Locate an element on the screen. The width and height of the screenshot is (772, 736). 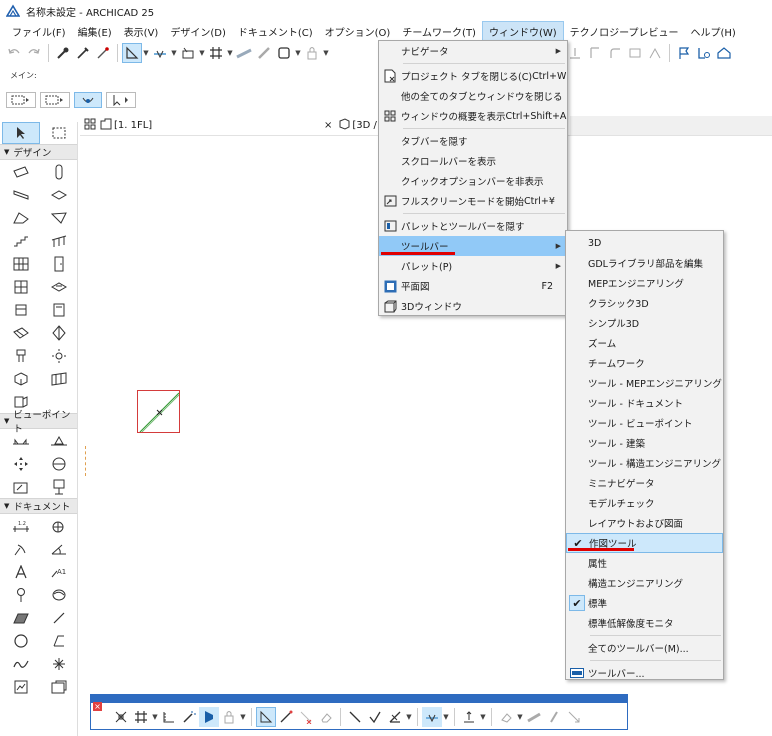
text-tool-icon is located at coordinates (21, 571).